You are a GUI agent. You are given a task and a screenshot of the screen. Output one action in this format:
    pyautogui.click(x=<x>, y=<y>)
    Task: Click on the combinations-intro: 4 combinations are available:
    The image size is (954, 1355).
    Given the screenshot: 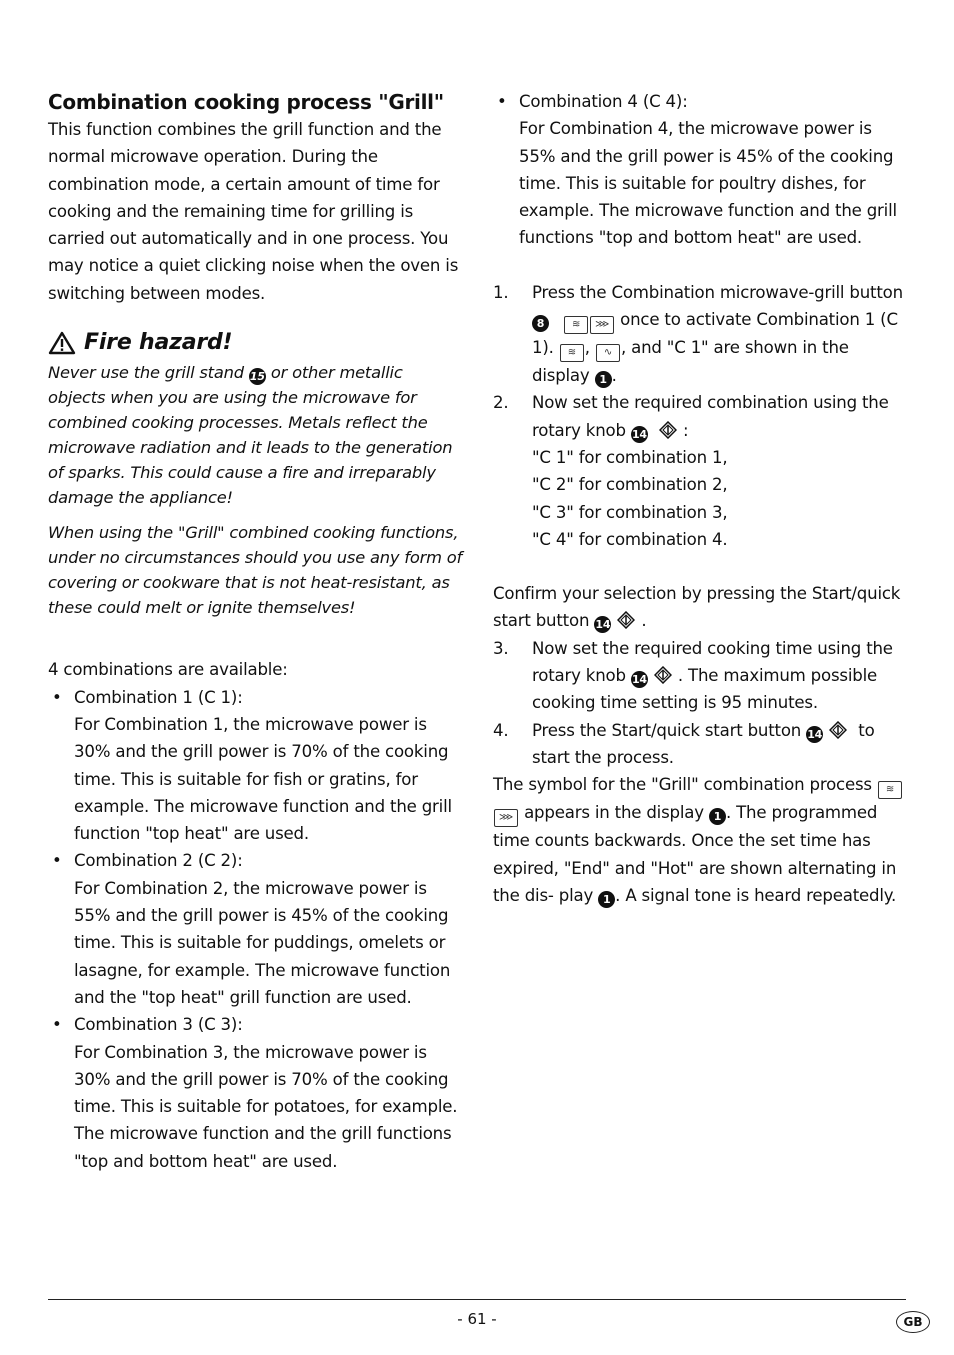 What is the action you would take?
    pyautogui.click(x=168, y=670)
    